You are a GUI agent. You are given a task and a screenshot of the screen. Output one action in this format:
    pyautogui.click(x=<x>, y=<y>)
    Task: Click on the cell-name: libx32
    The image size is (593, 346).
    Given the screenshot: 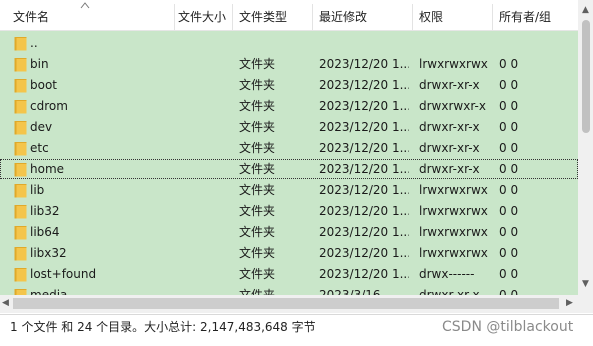 What is the action you would take?
    pyautogui.click(x=100, y=253)
    